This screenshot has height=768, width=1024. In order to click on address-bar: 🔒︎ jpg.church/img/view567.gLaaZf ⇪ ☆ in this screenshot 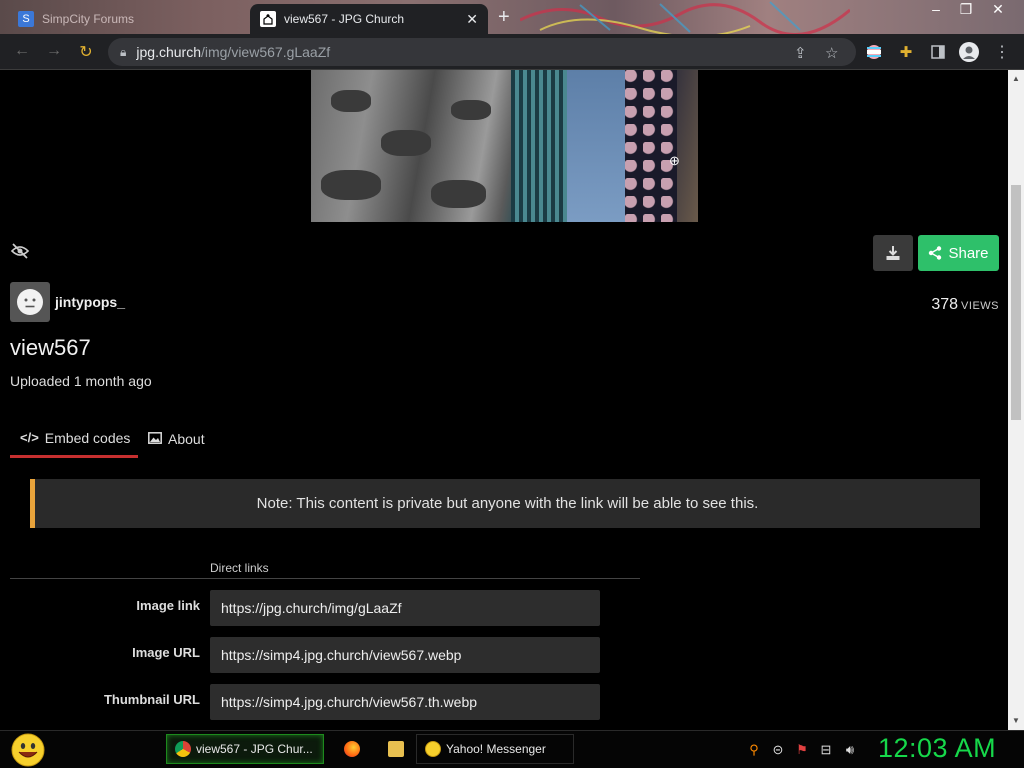, I will do `click(482, 52)`.